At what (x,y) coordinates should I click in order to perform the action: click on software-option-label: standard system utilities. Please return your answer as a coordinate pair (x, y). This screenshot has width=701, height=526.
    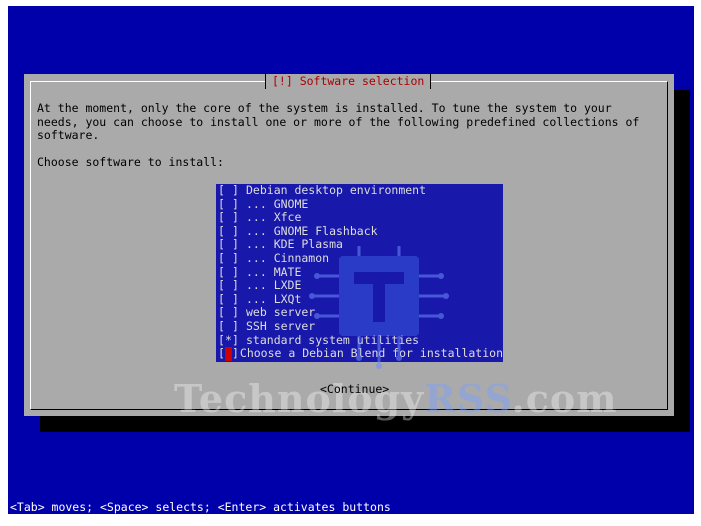
    Looking at the image, I should click on (333, 339).